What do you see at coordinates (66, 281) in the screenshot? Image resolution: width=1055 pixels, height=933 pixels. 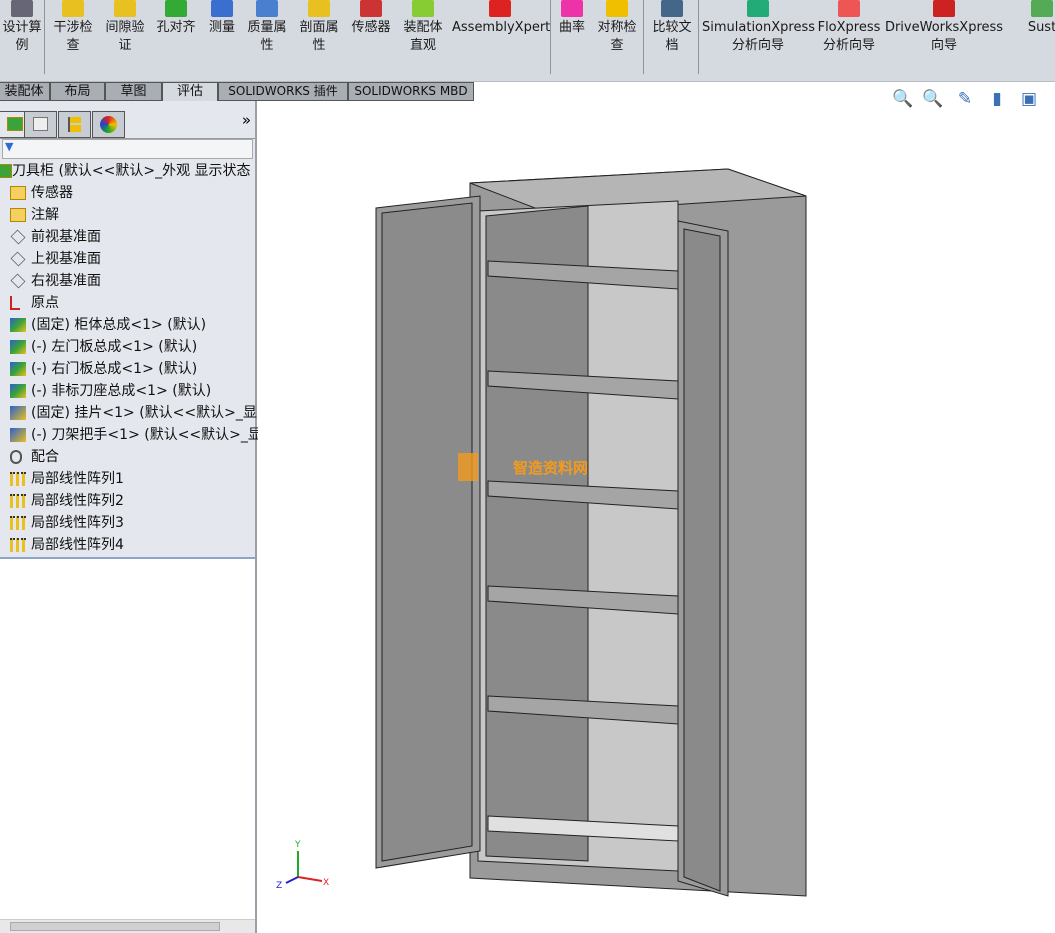 I see `tree-item-label: 右视基准面` at bounding box center [66, 281].